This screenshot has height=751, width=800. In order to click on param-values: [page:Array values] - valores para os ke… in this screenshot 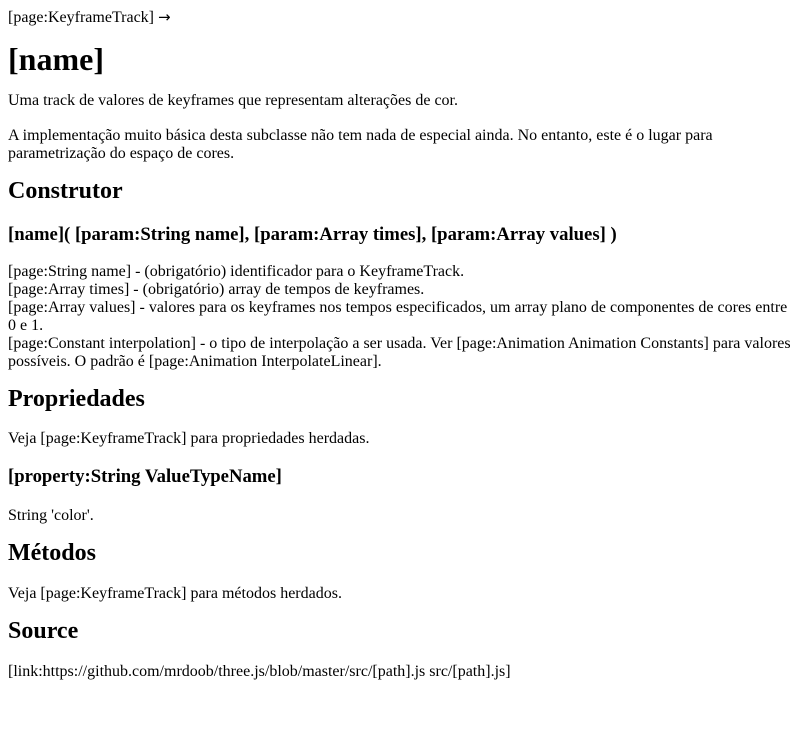, I will do `click(398, 316)`.